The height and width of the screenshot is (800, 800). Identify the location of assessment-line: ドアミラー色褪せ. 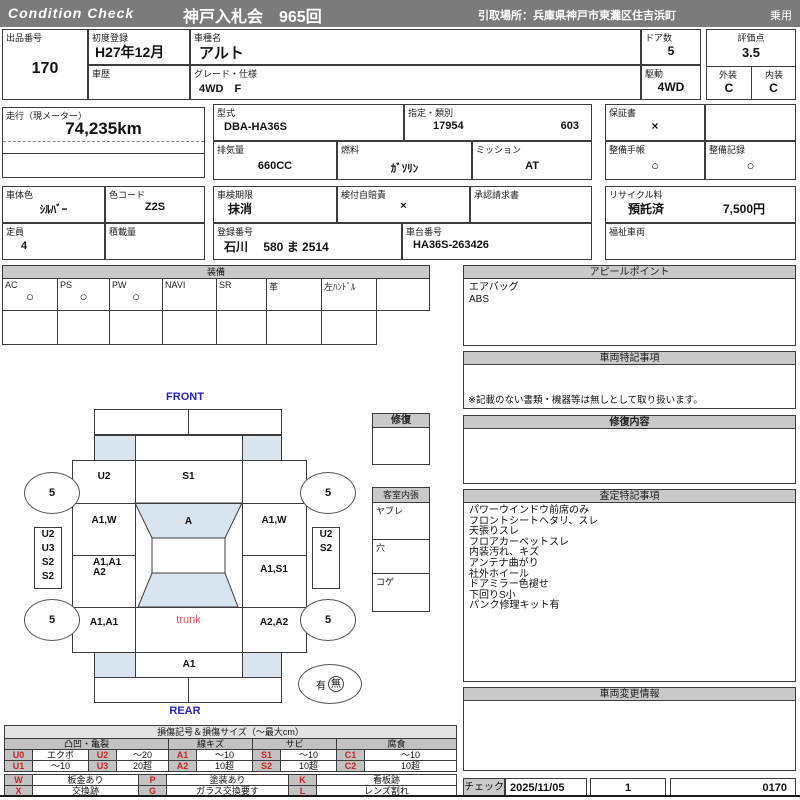
(509, 585).